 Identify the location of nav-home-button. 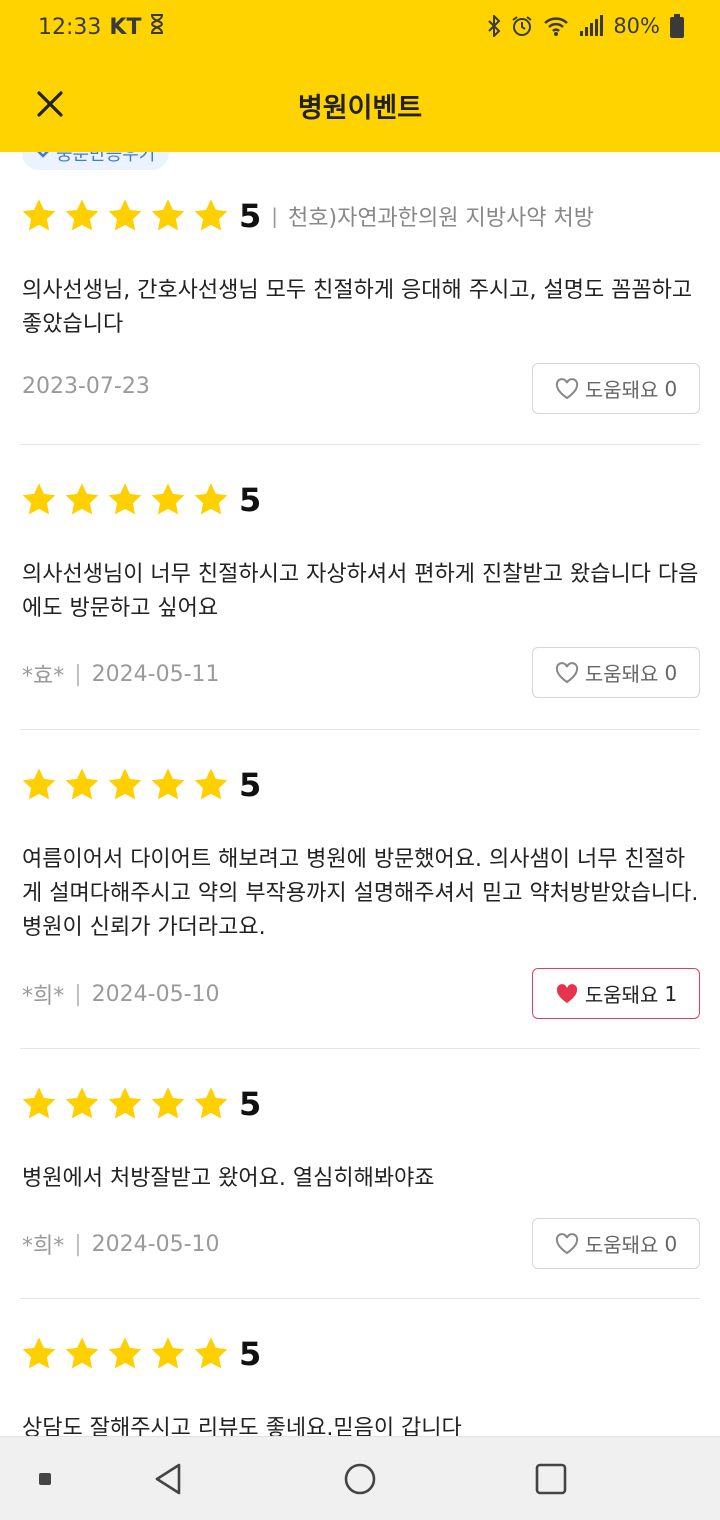
(360, 1479).